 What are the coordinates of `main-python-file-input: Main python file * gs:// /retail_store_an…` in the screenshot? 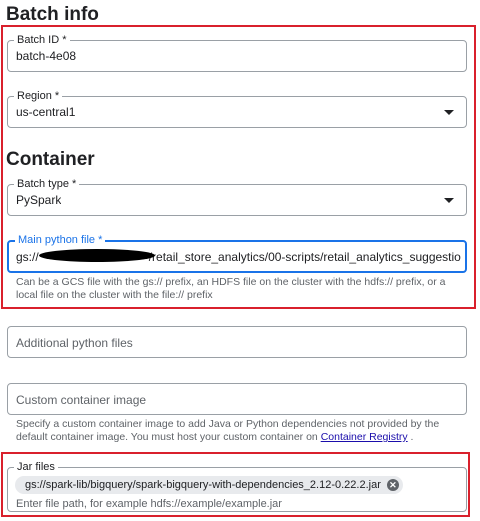 It's located at (237, 253).